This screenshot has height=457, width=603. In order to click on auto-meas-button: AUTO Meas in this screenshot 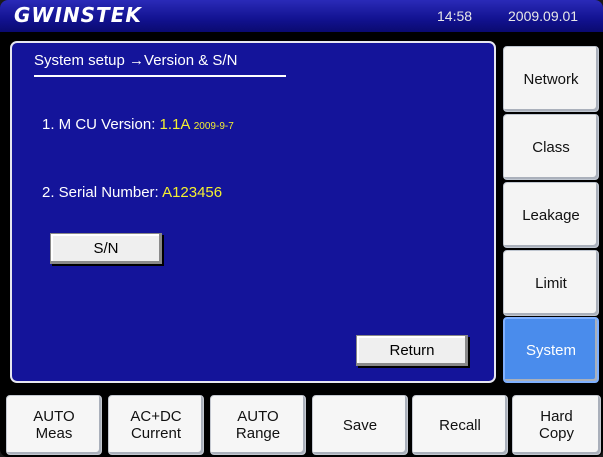, I will do `click(54, 425)`.